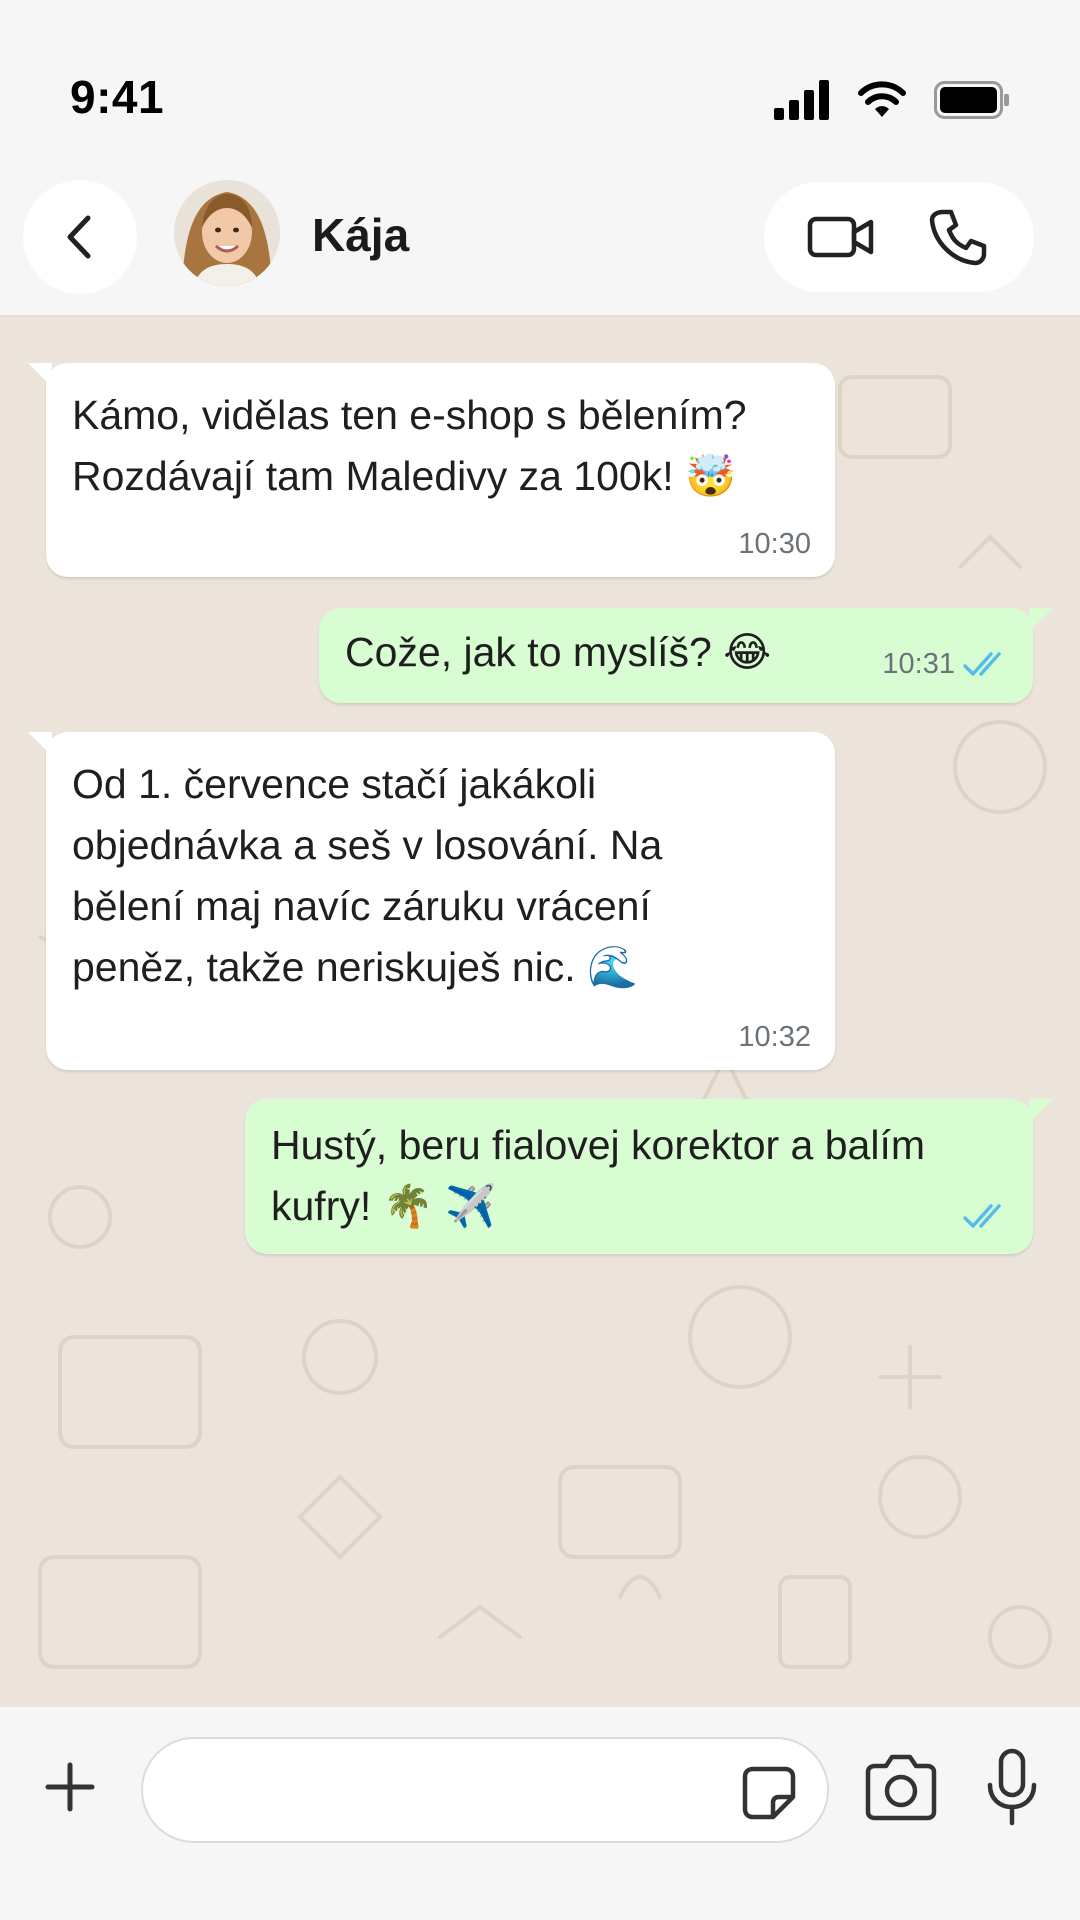  Describe the element at coordinates (117, 97) in the screenshot. I see `status-time: 9:41` at that location.